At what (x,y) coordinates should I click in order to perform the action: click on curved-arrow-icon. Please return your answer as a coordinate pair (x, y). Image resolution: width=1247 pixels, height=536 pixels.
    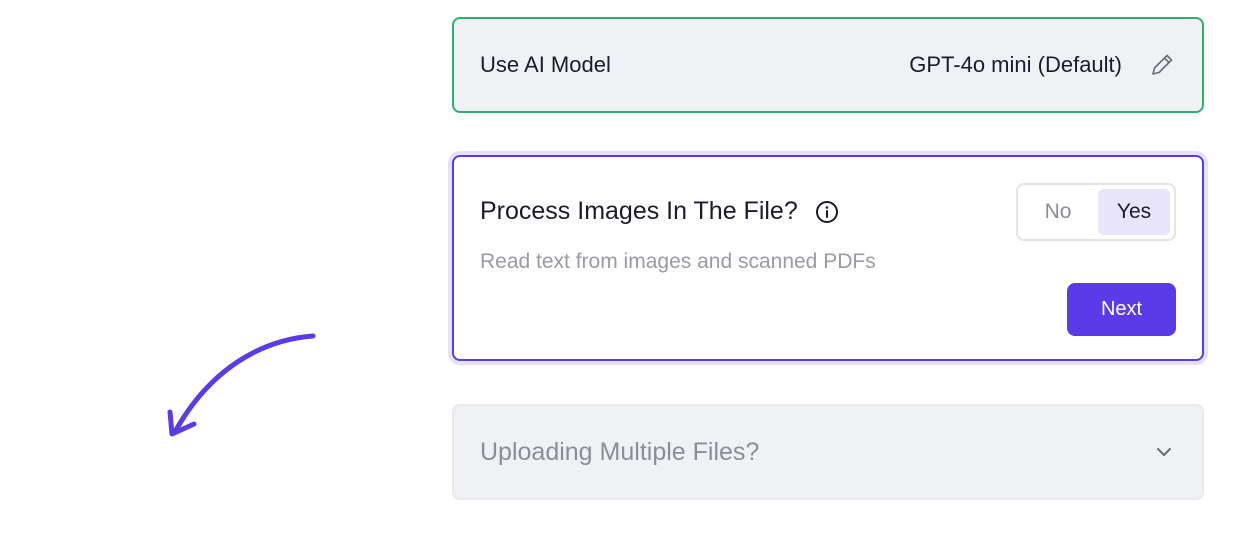
    Looking at the image, I should click on (241, 385).